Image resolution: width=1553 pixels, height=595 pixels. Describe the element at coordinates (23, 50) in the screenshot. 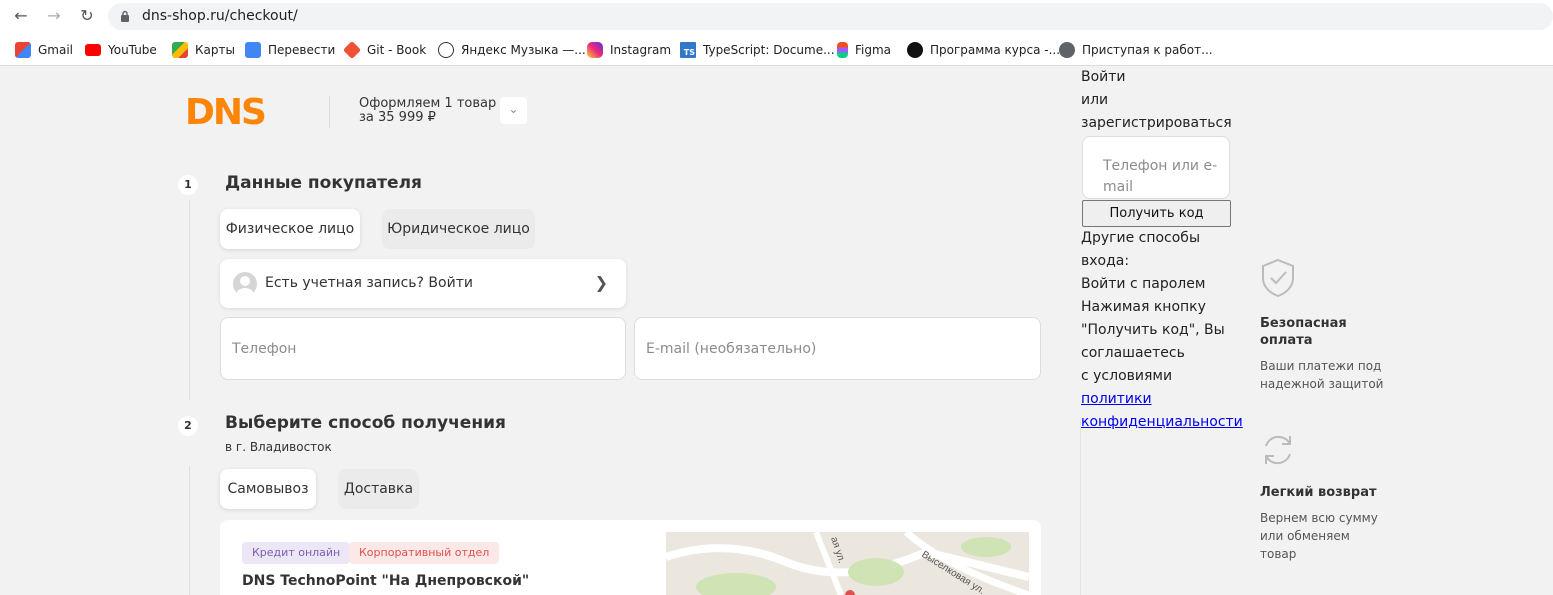

I see `gmail-icon` at that location.